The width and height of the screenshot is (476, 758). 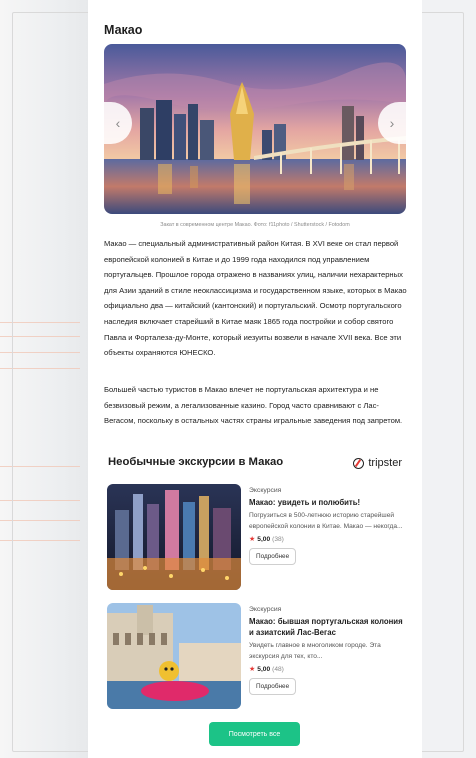 I want to click on excursion-rating: ★ 5,00 (48), so click(x=326, y=669).